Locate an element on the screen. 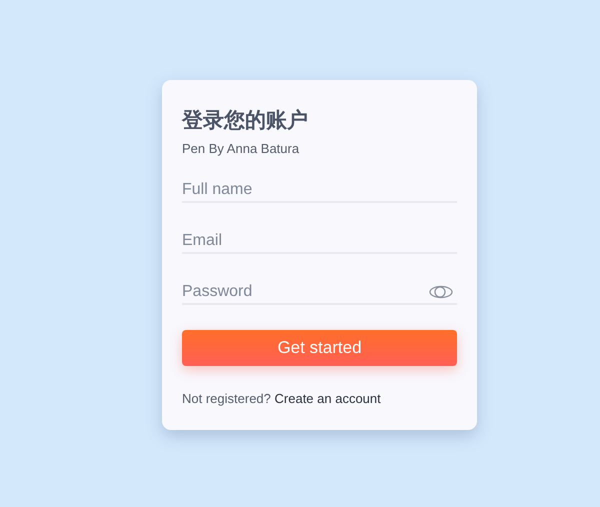 Image resolution: width=600 pixels, height=507 pixels. card-title: 登录您的账户 is located at coordinates (245, 120).